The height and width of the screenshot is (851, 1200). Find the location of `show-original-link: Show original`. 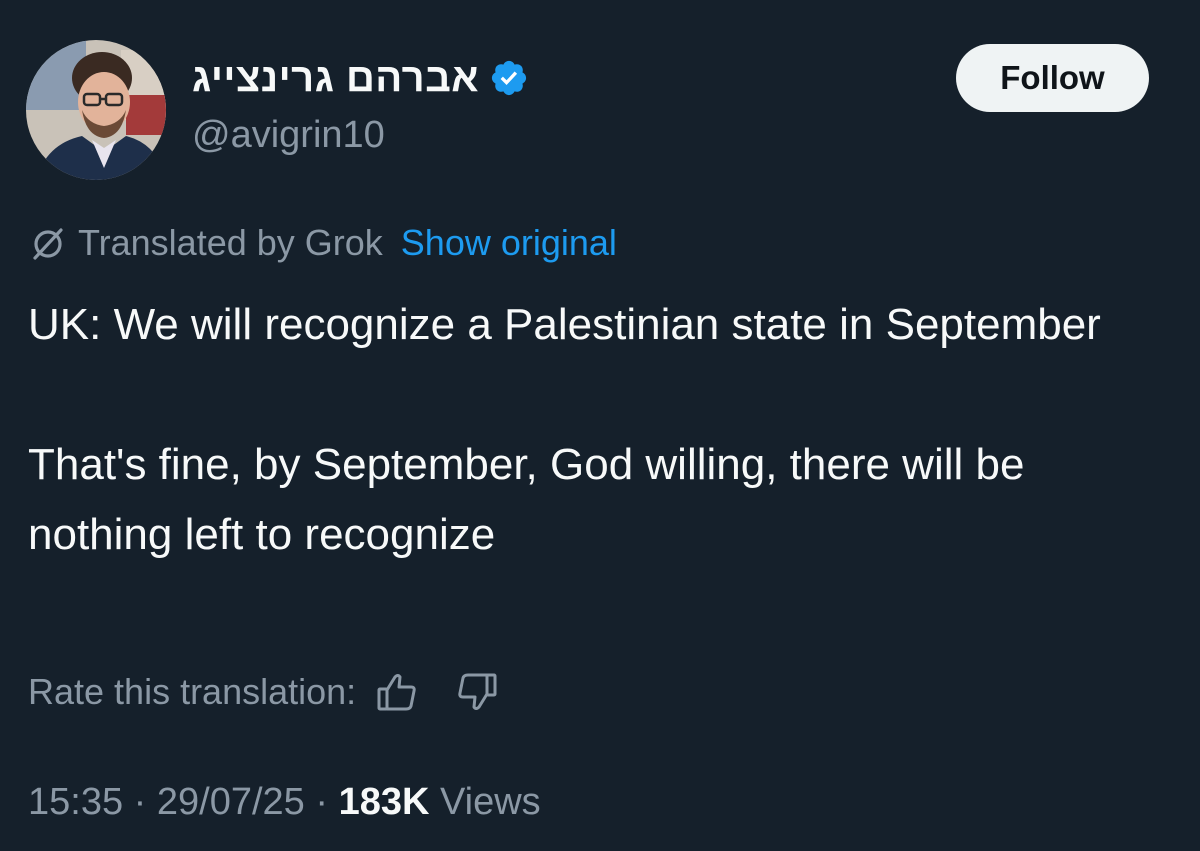

show-original-link: Show original is located at coordinates (509, 243).